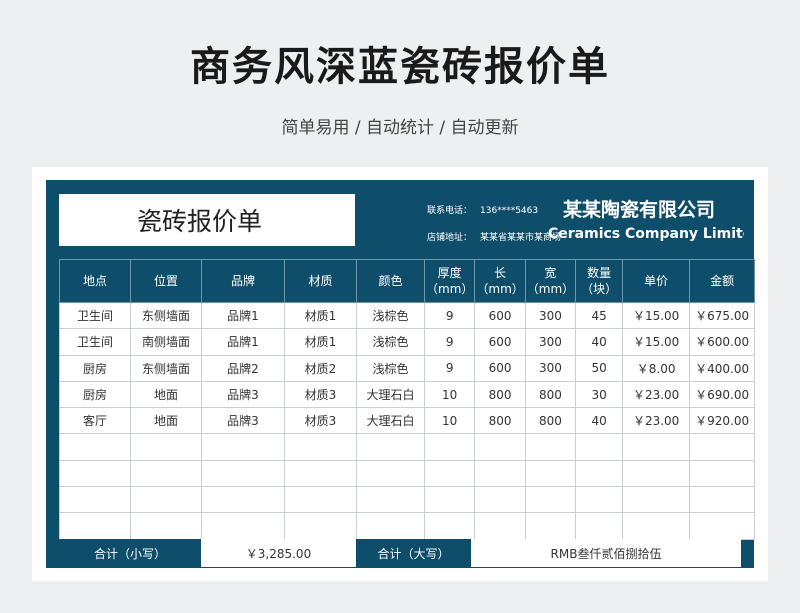  What do you see at coordinates (656, 368) in the screenshot?
I see `table-cell: ￥8.00` at bounding box center [656, 368].